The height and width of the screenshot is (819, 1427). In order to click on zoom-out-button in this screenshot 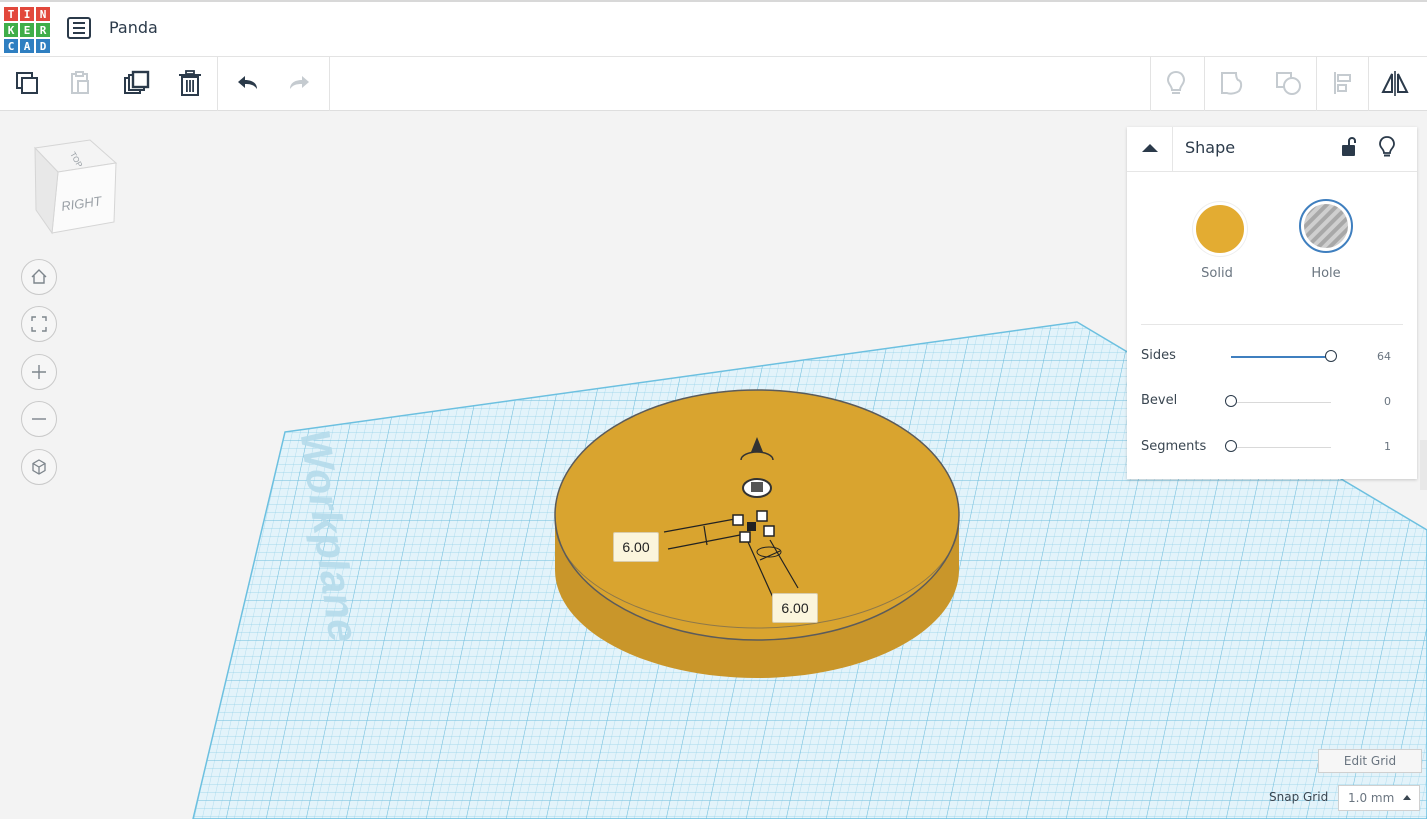, I will do `click(39, 419)`.